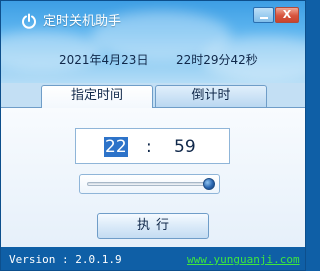 Image resolution: width=320 pixels, height=271 pixels. What do you see at coordinates (82, 21) in the screenshot?
I see `window-title: 定时关机助手` at bounding box center [82, 21].